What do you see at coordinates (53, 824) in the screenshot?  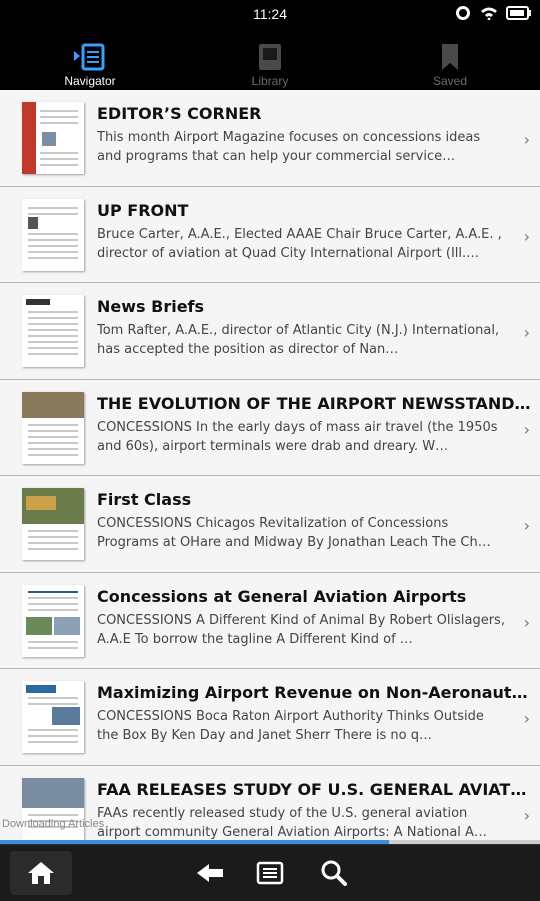 I see `download-status: Downloading Articles` at bounding box center [53, 824].